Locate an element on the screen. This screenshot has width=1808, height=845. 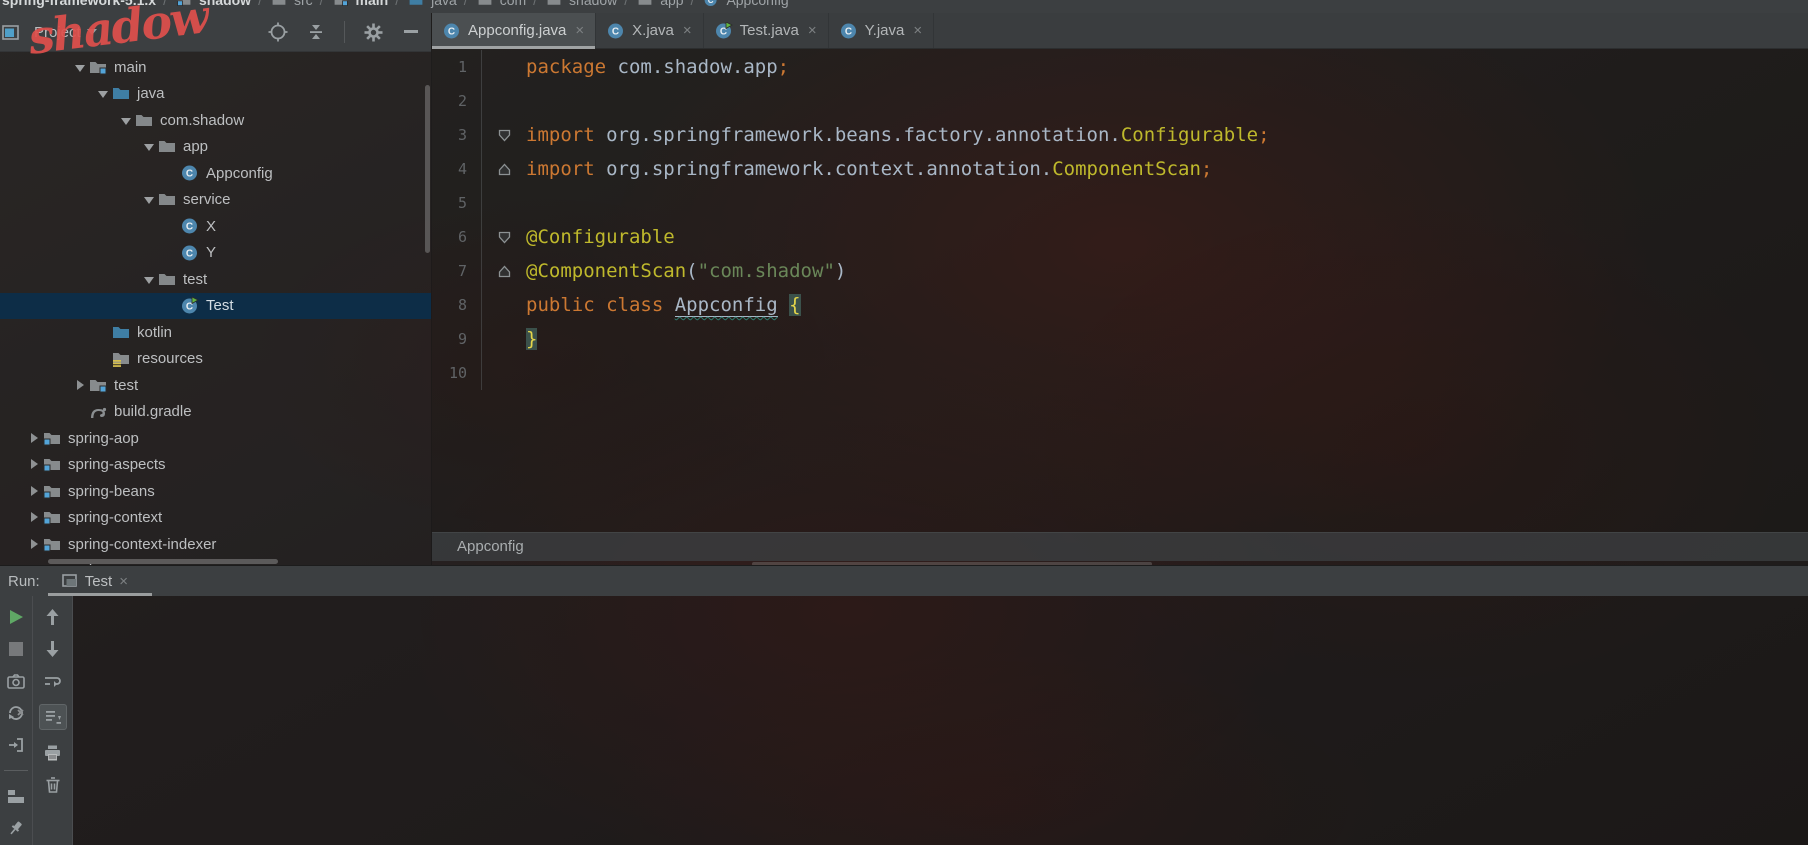
breadcrumb-item: java is located at coordinates (431, 4).